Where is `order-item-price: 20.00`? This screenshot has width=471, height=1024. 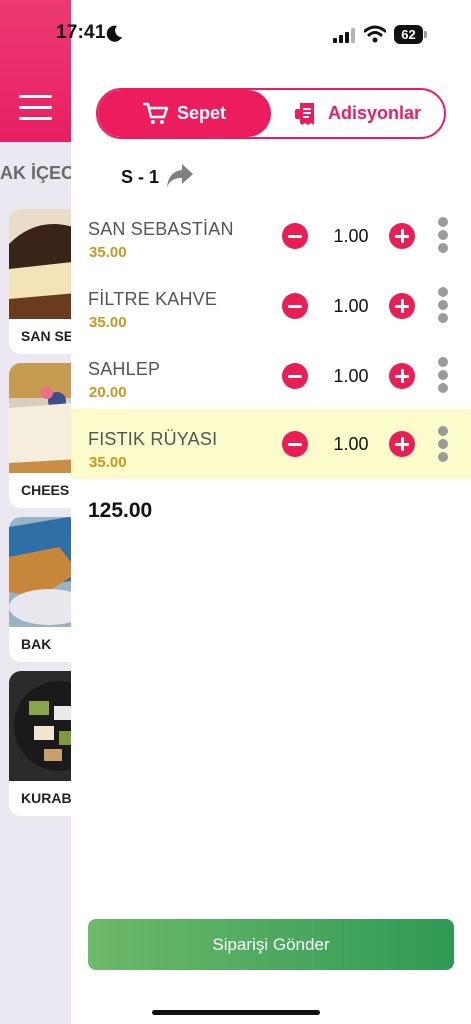 order-item-price: 20.00 is located at coordinates (108, 392).